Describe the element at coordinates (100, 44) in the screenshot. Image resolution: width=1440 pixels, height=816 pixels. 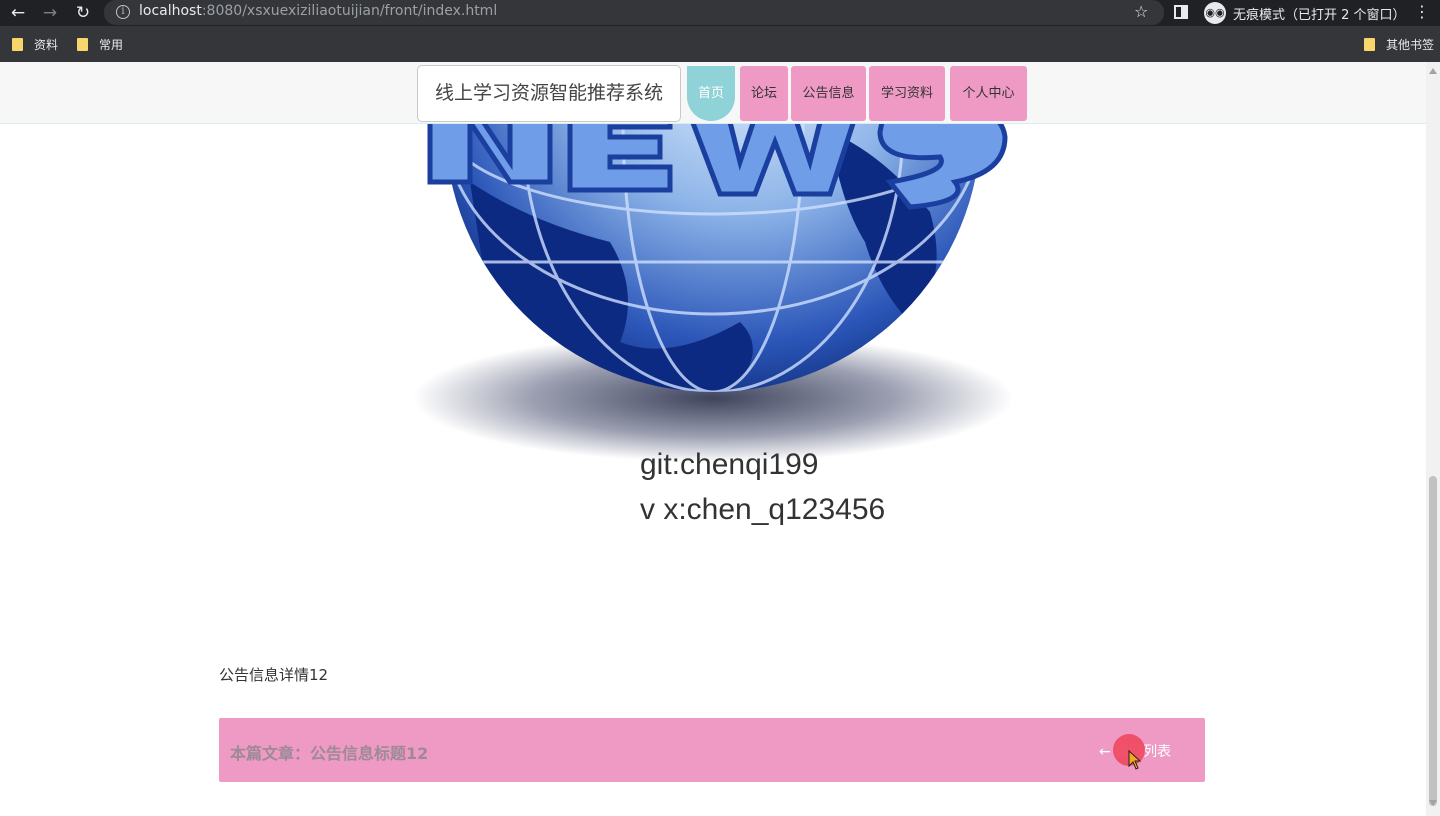
I see `bookmark-folder-common: 常用` at that location.